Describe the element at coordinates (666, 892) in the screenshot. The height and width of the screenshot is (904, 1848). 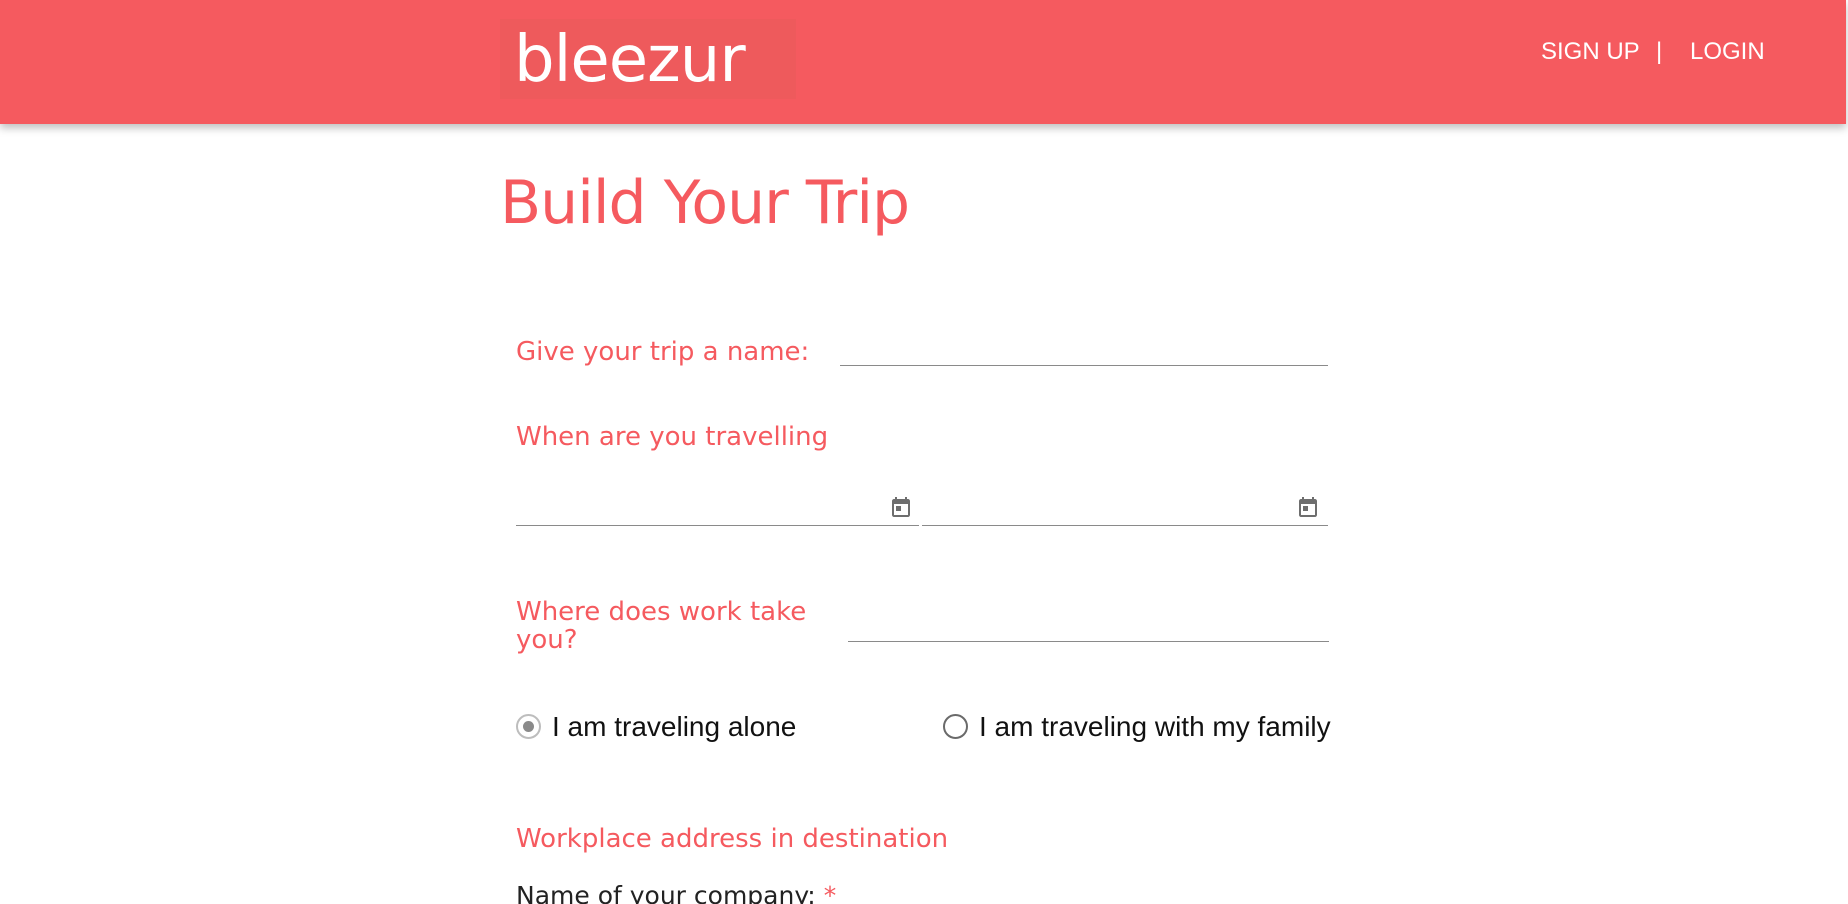
I see `company-name-label-text: Name of your company:` at that location.